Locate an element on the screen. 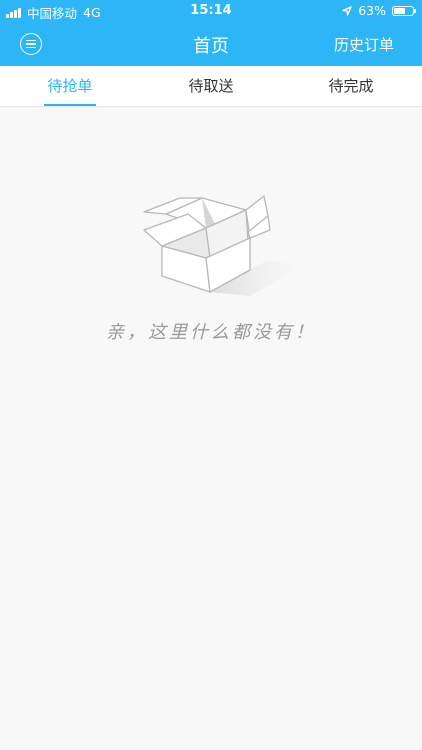 The image size is (422, 750). status-right: 63% is located at coordinates (379, 10).